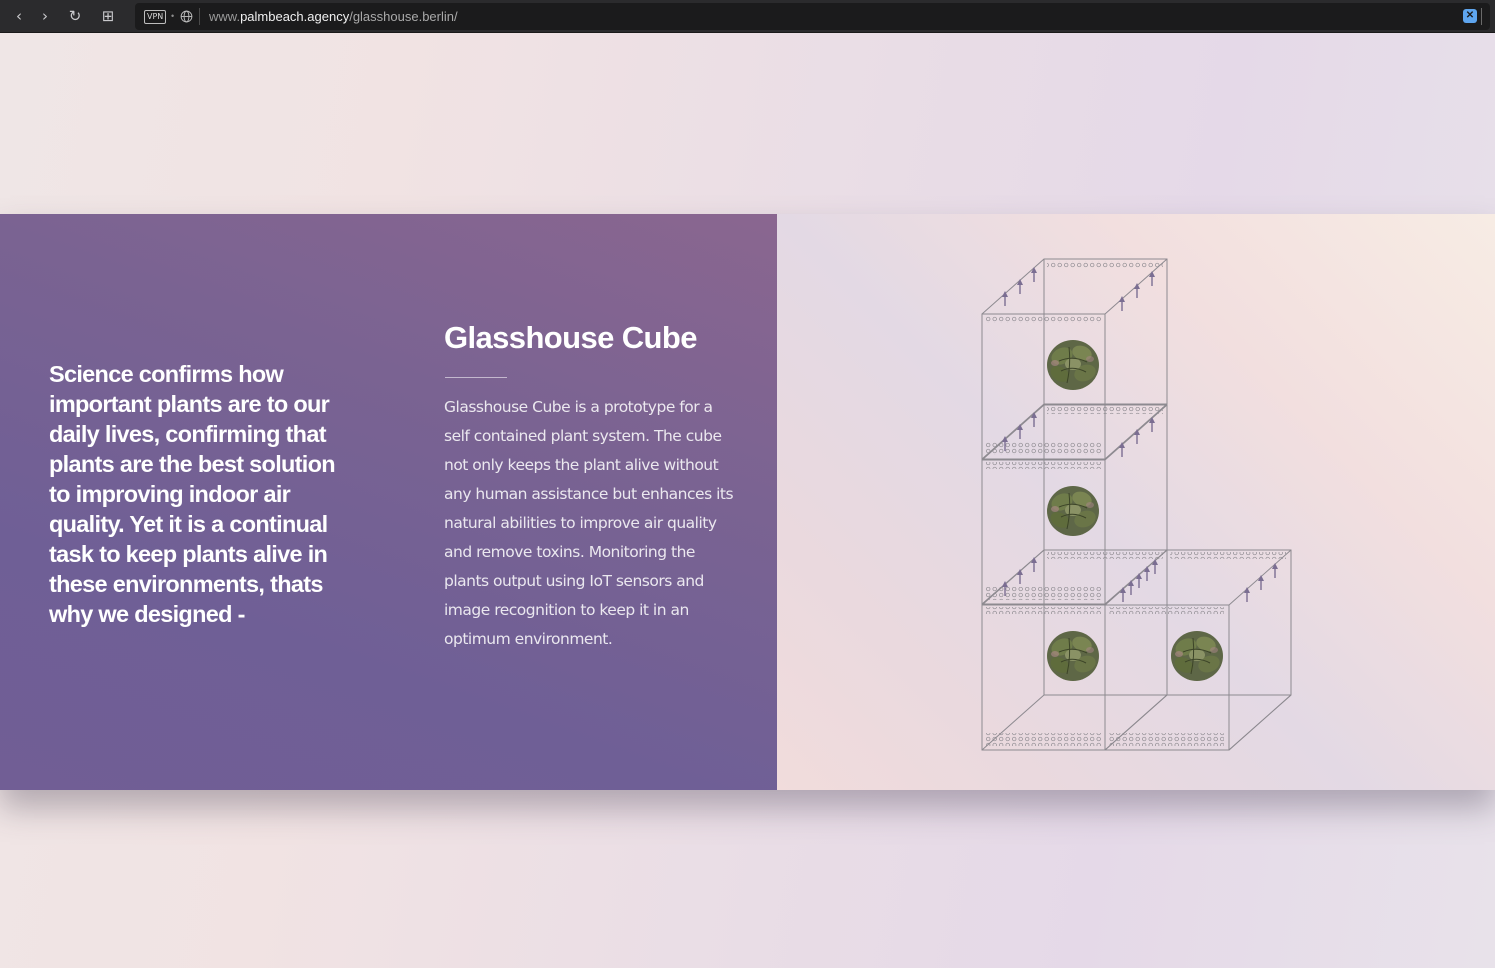 The height and width of the screenshot is (968, 1495). I want to click on globe-icon, so click(186, 16).